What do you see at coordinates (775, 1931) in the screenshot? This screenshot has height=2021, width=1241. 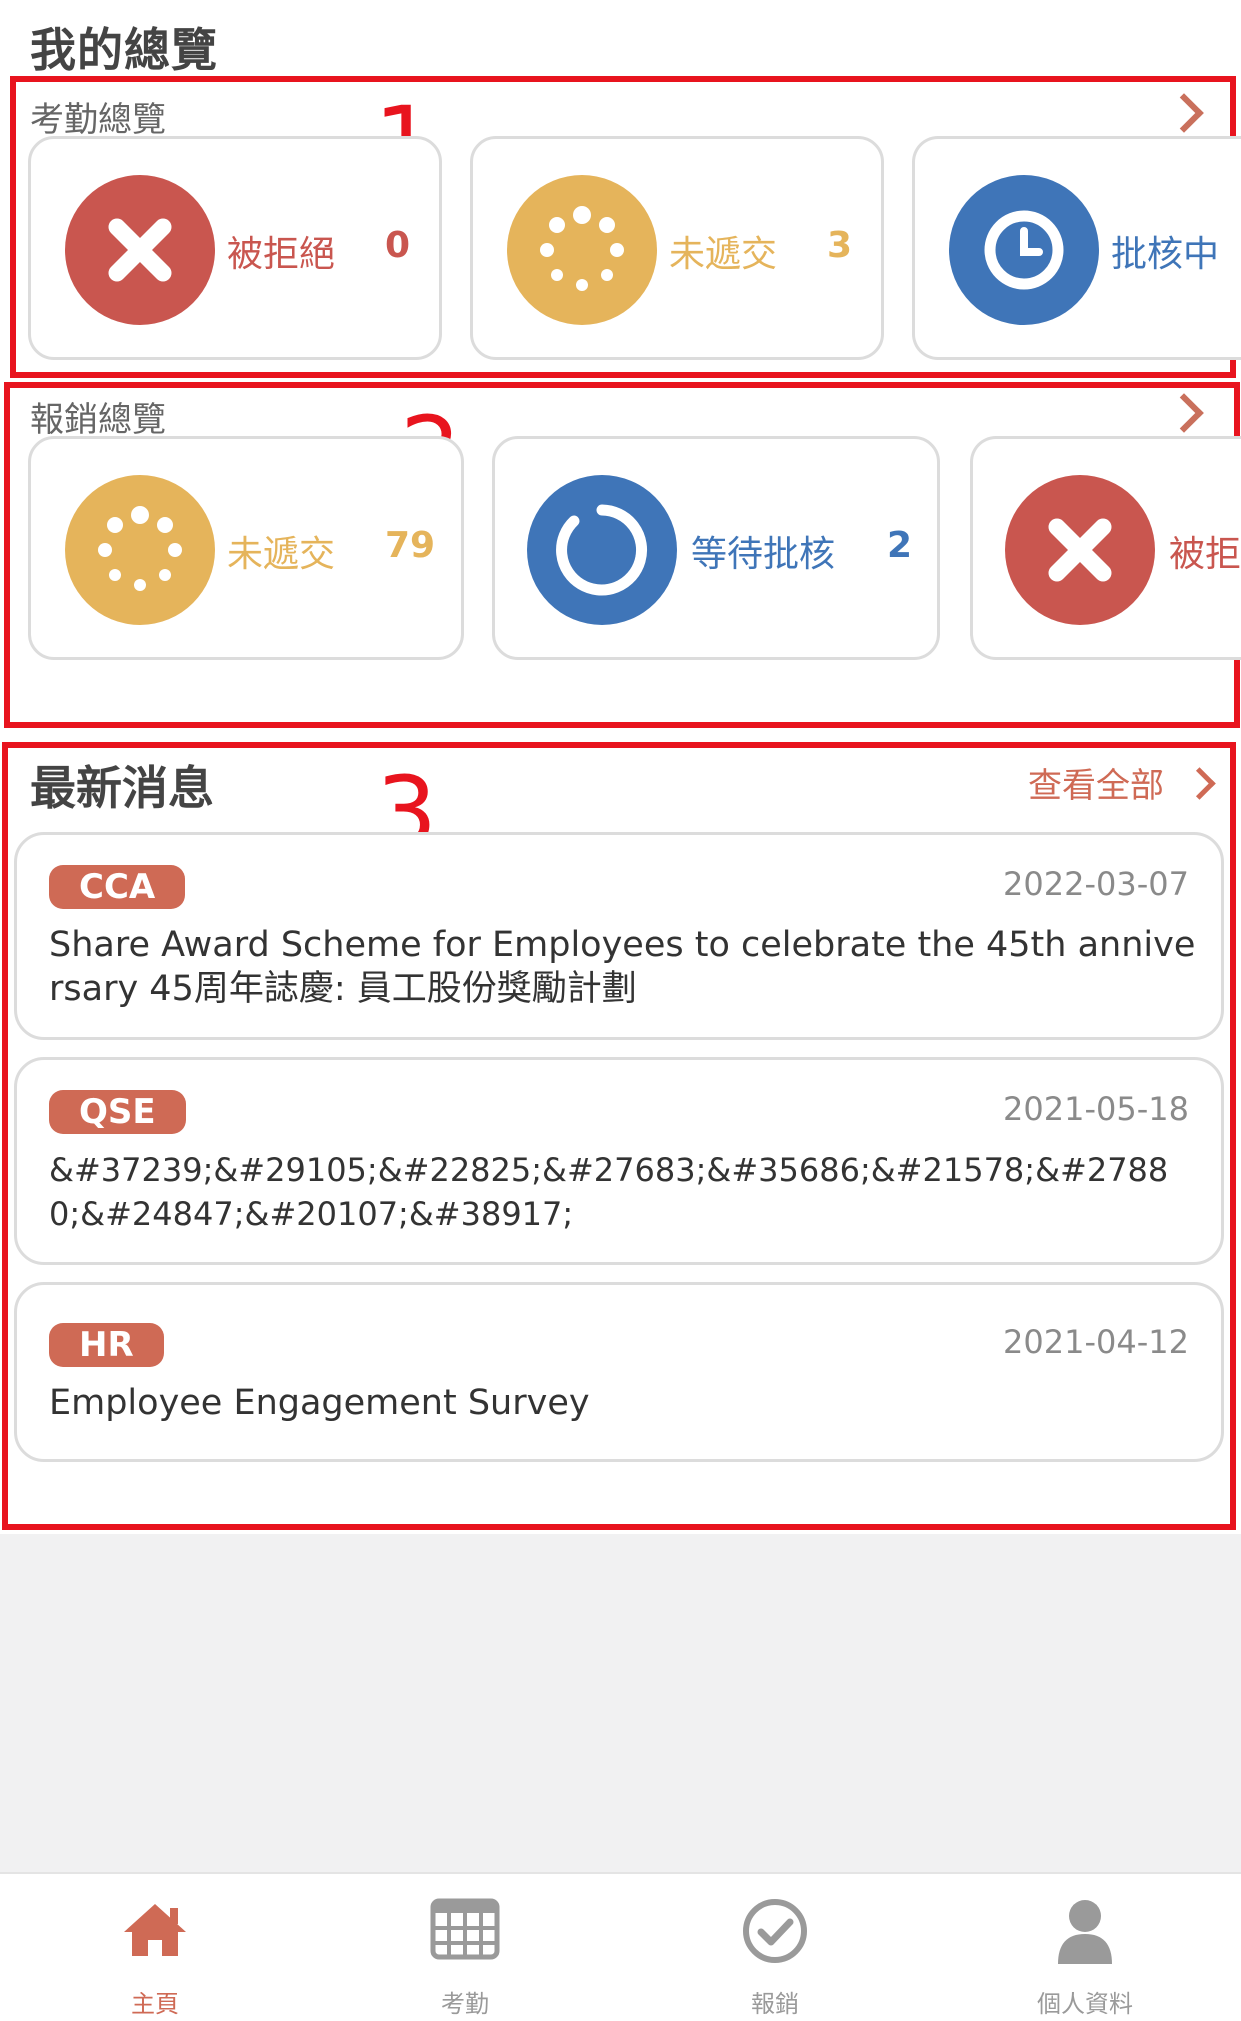 I see `check-circle-icon` at bounding box center [775, 1931].